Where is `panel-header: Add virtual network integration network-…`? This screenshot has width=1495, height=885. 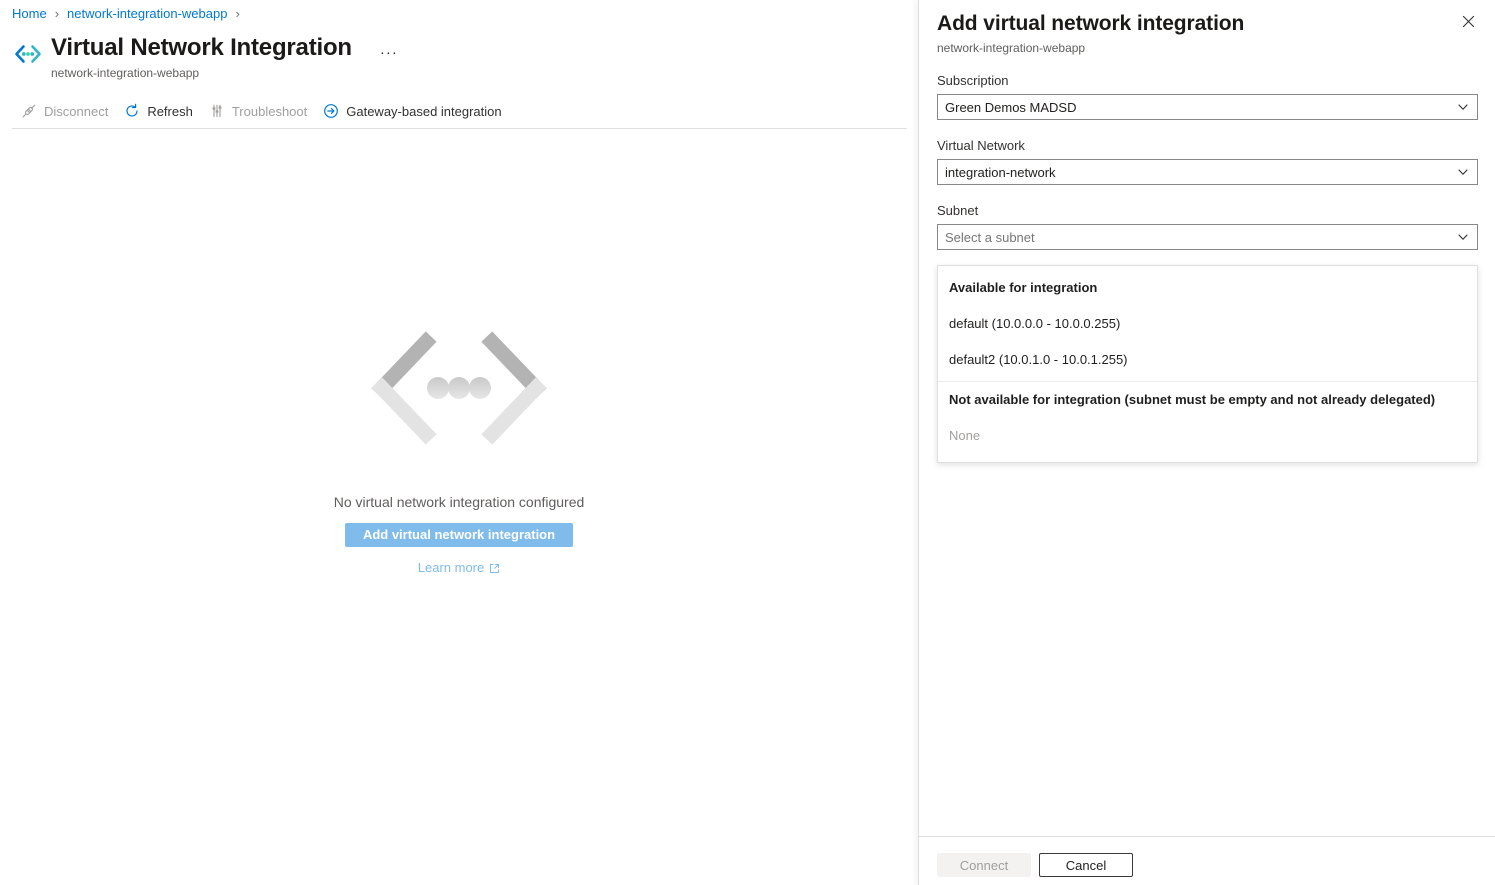
panel-header: Add virtual network integration network-… is located at coordinates (1207, 28).